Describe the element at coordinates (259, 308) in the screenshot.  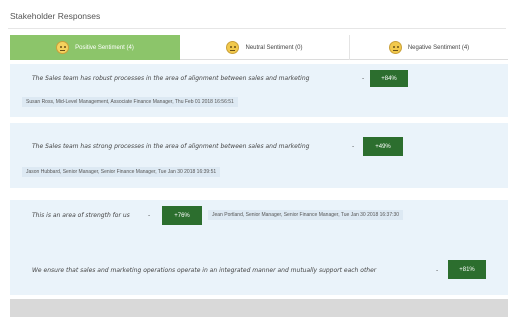
I see `footer-bar` at that location.